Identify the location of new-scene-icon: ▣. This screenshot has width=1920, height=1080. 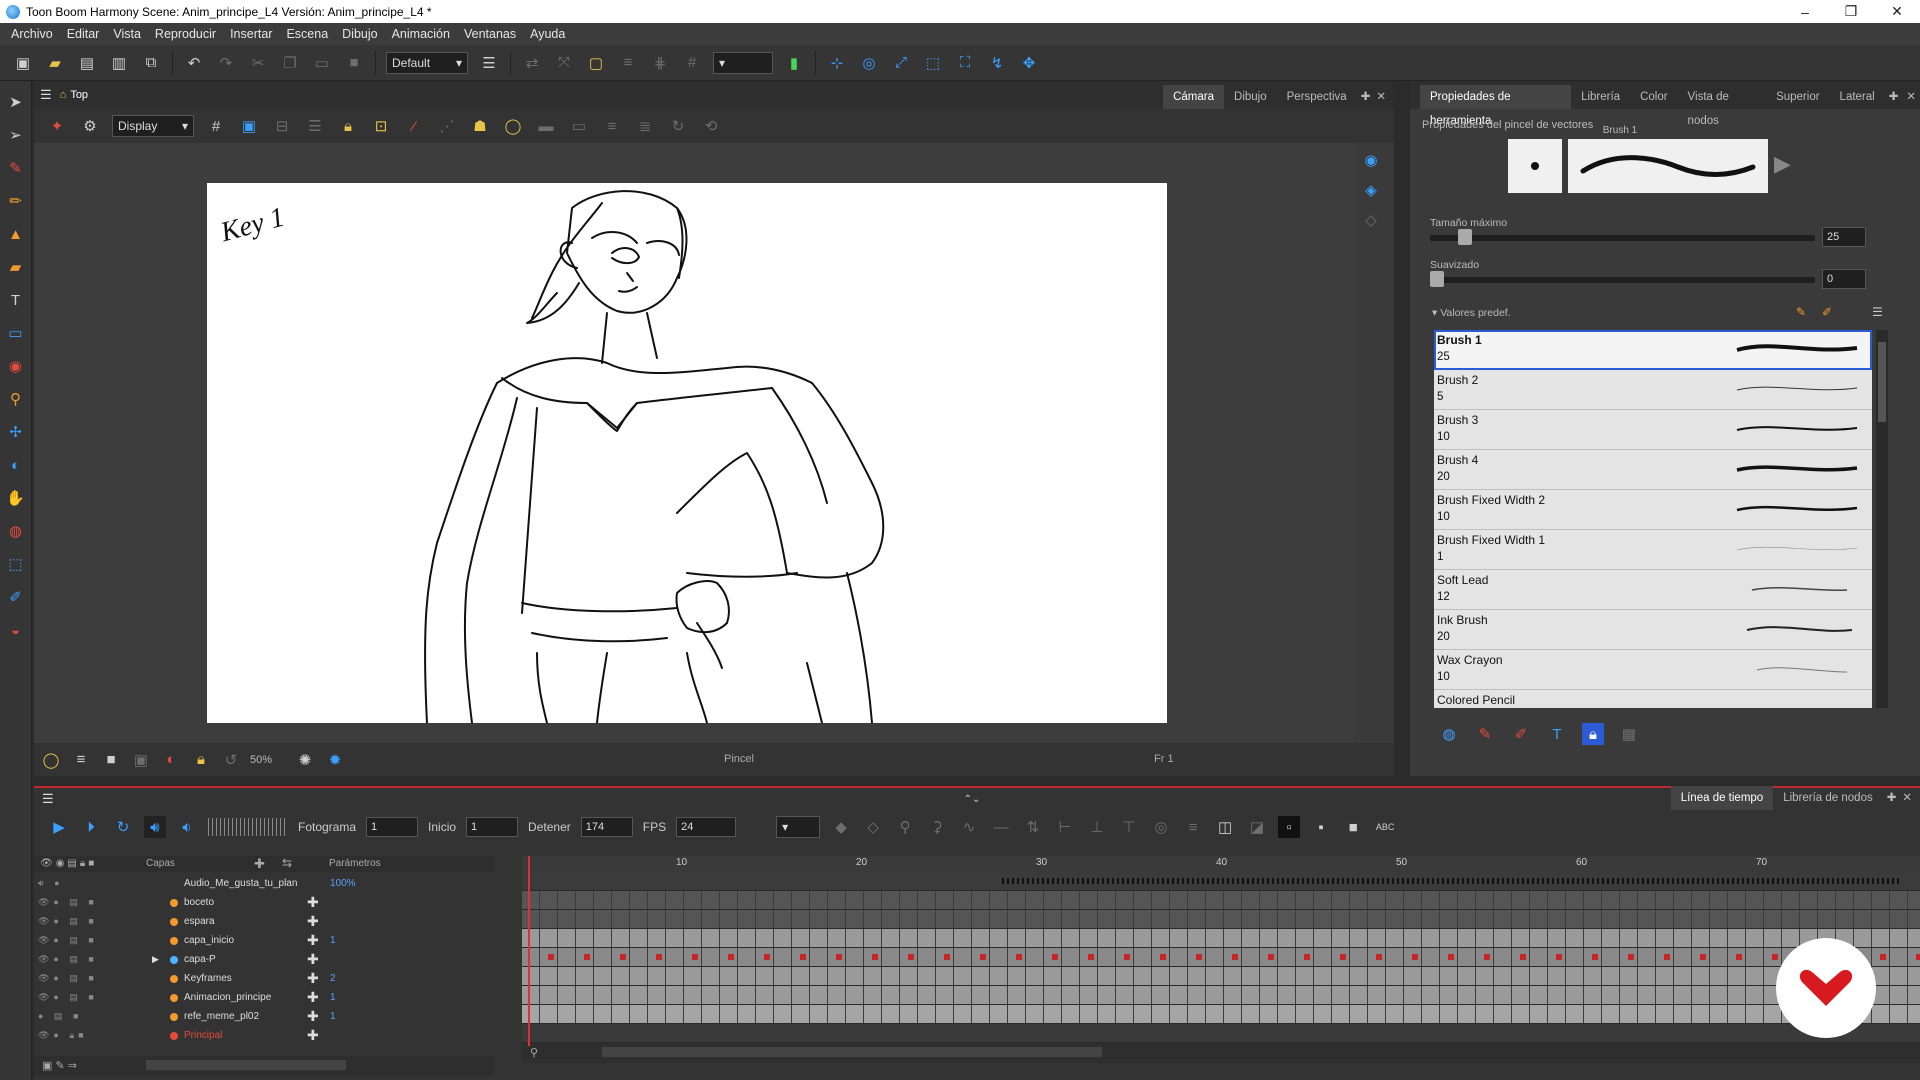
(23, 63).